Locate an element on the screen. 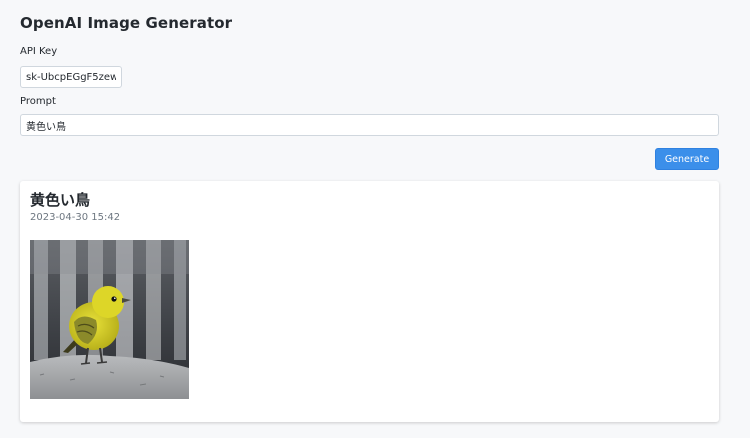 The width and height of the screenshot is (750, 438). result-title: 黄色い鳥 is located at coordinates (60, 200).